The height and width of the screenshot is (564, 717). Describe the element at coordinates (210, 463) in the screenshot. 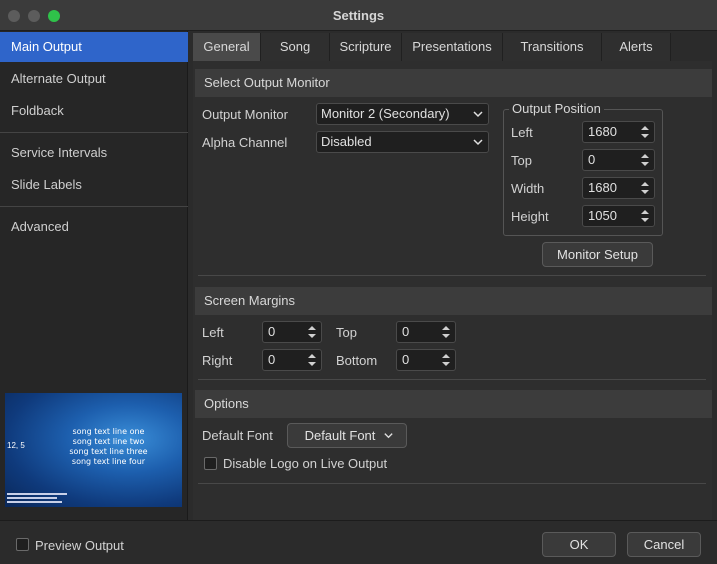

I see `disable-logo-checkbox` at that location.